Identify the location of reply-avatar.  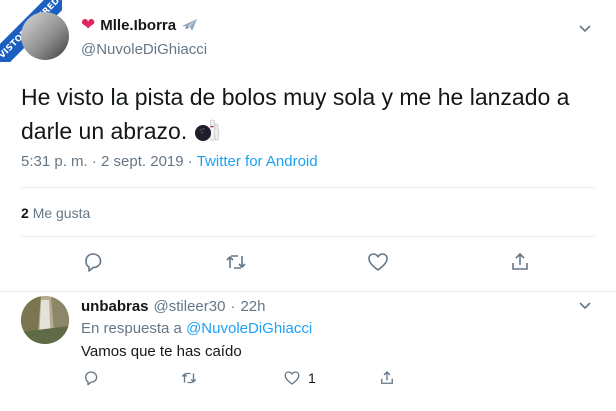
(45, 320).